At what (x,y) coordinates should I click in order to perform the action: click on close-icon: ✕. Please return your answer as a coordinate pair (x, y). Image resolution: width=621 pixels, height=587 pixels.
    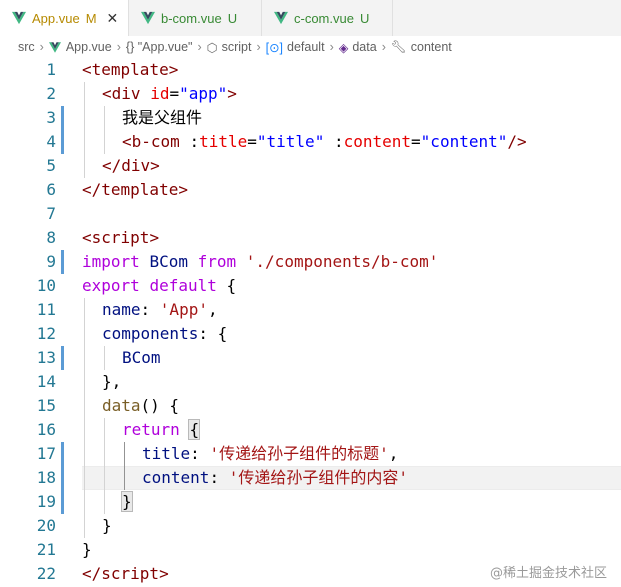
    Looking at the image, I should click on (113, 18).